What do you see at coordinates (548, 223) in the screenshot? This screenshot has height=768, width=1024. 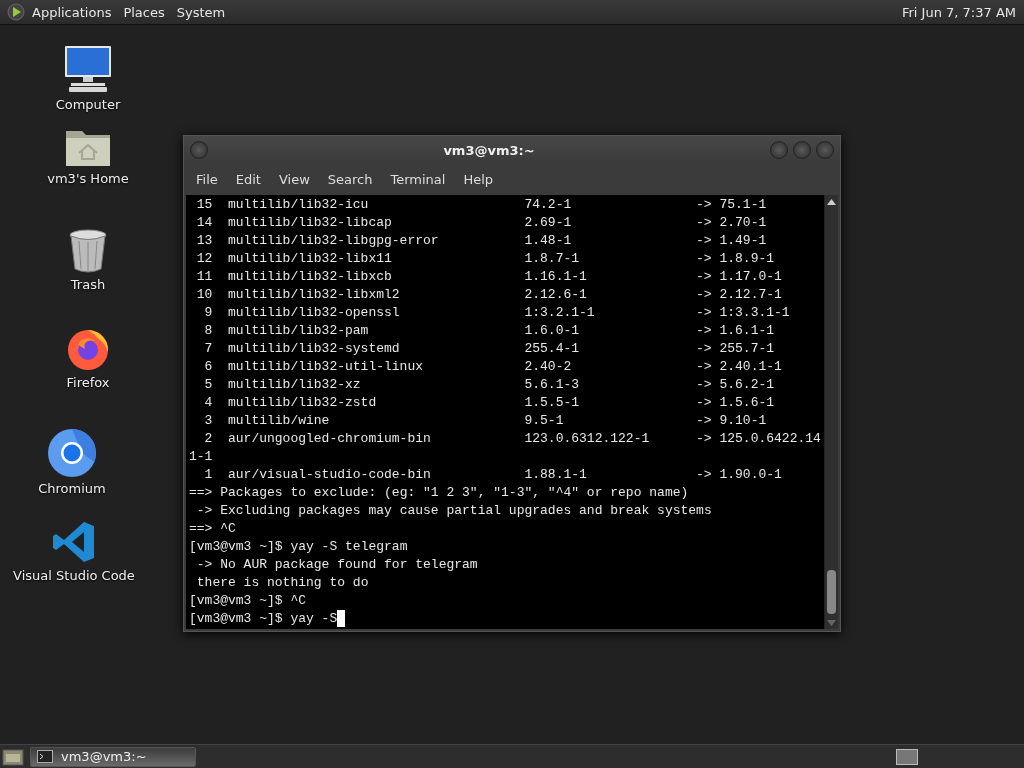 I see `old-version: 2.69-1` at bounding box center [548, 223].